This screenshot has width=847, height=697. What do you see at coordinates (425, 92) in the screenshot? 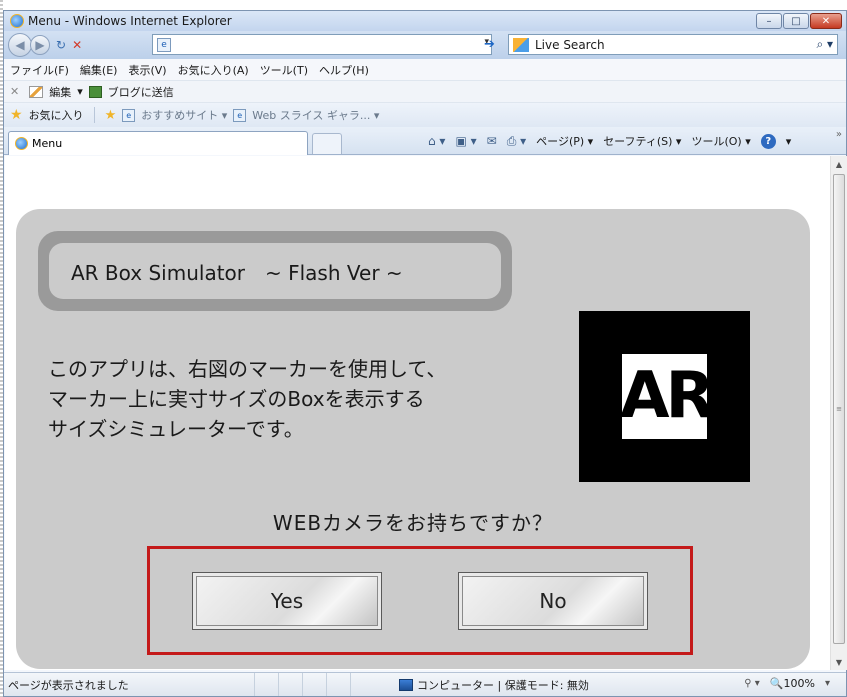
I see `edit-toolbar: ✕ 編集 ▾ ブログに送信` at bounding box center [425, 92].